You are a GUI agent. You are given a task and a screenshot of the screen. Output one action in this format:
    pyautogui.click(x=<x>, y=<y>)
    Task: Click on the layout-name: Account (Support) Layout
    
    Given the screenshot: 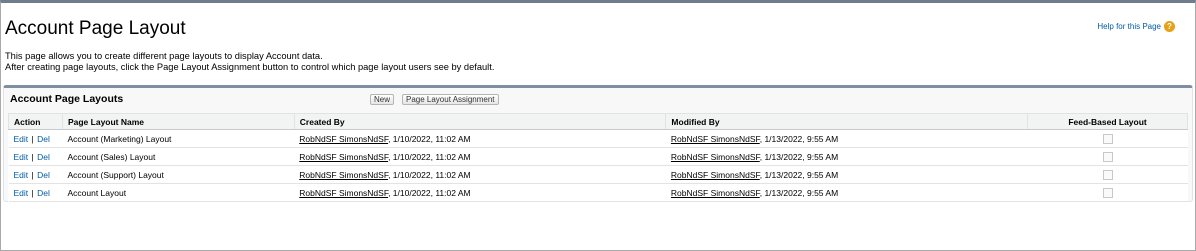 What is the action you would take?
    pyautogui.click(x=178, y=174)
    